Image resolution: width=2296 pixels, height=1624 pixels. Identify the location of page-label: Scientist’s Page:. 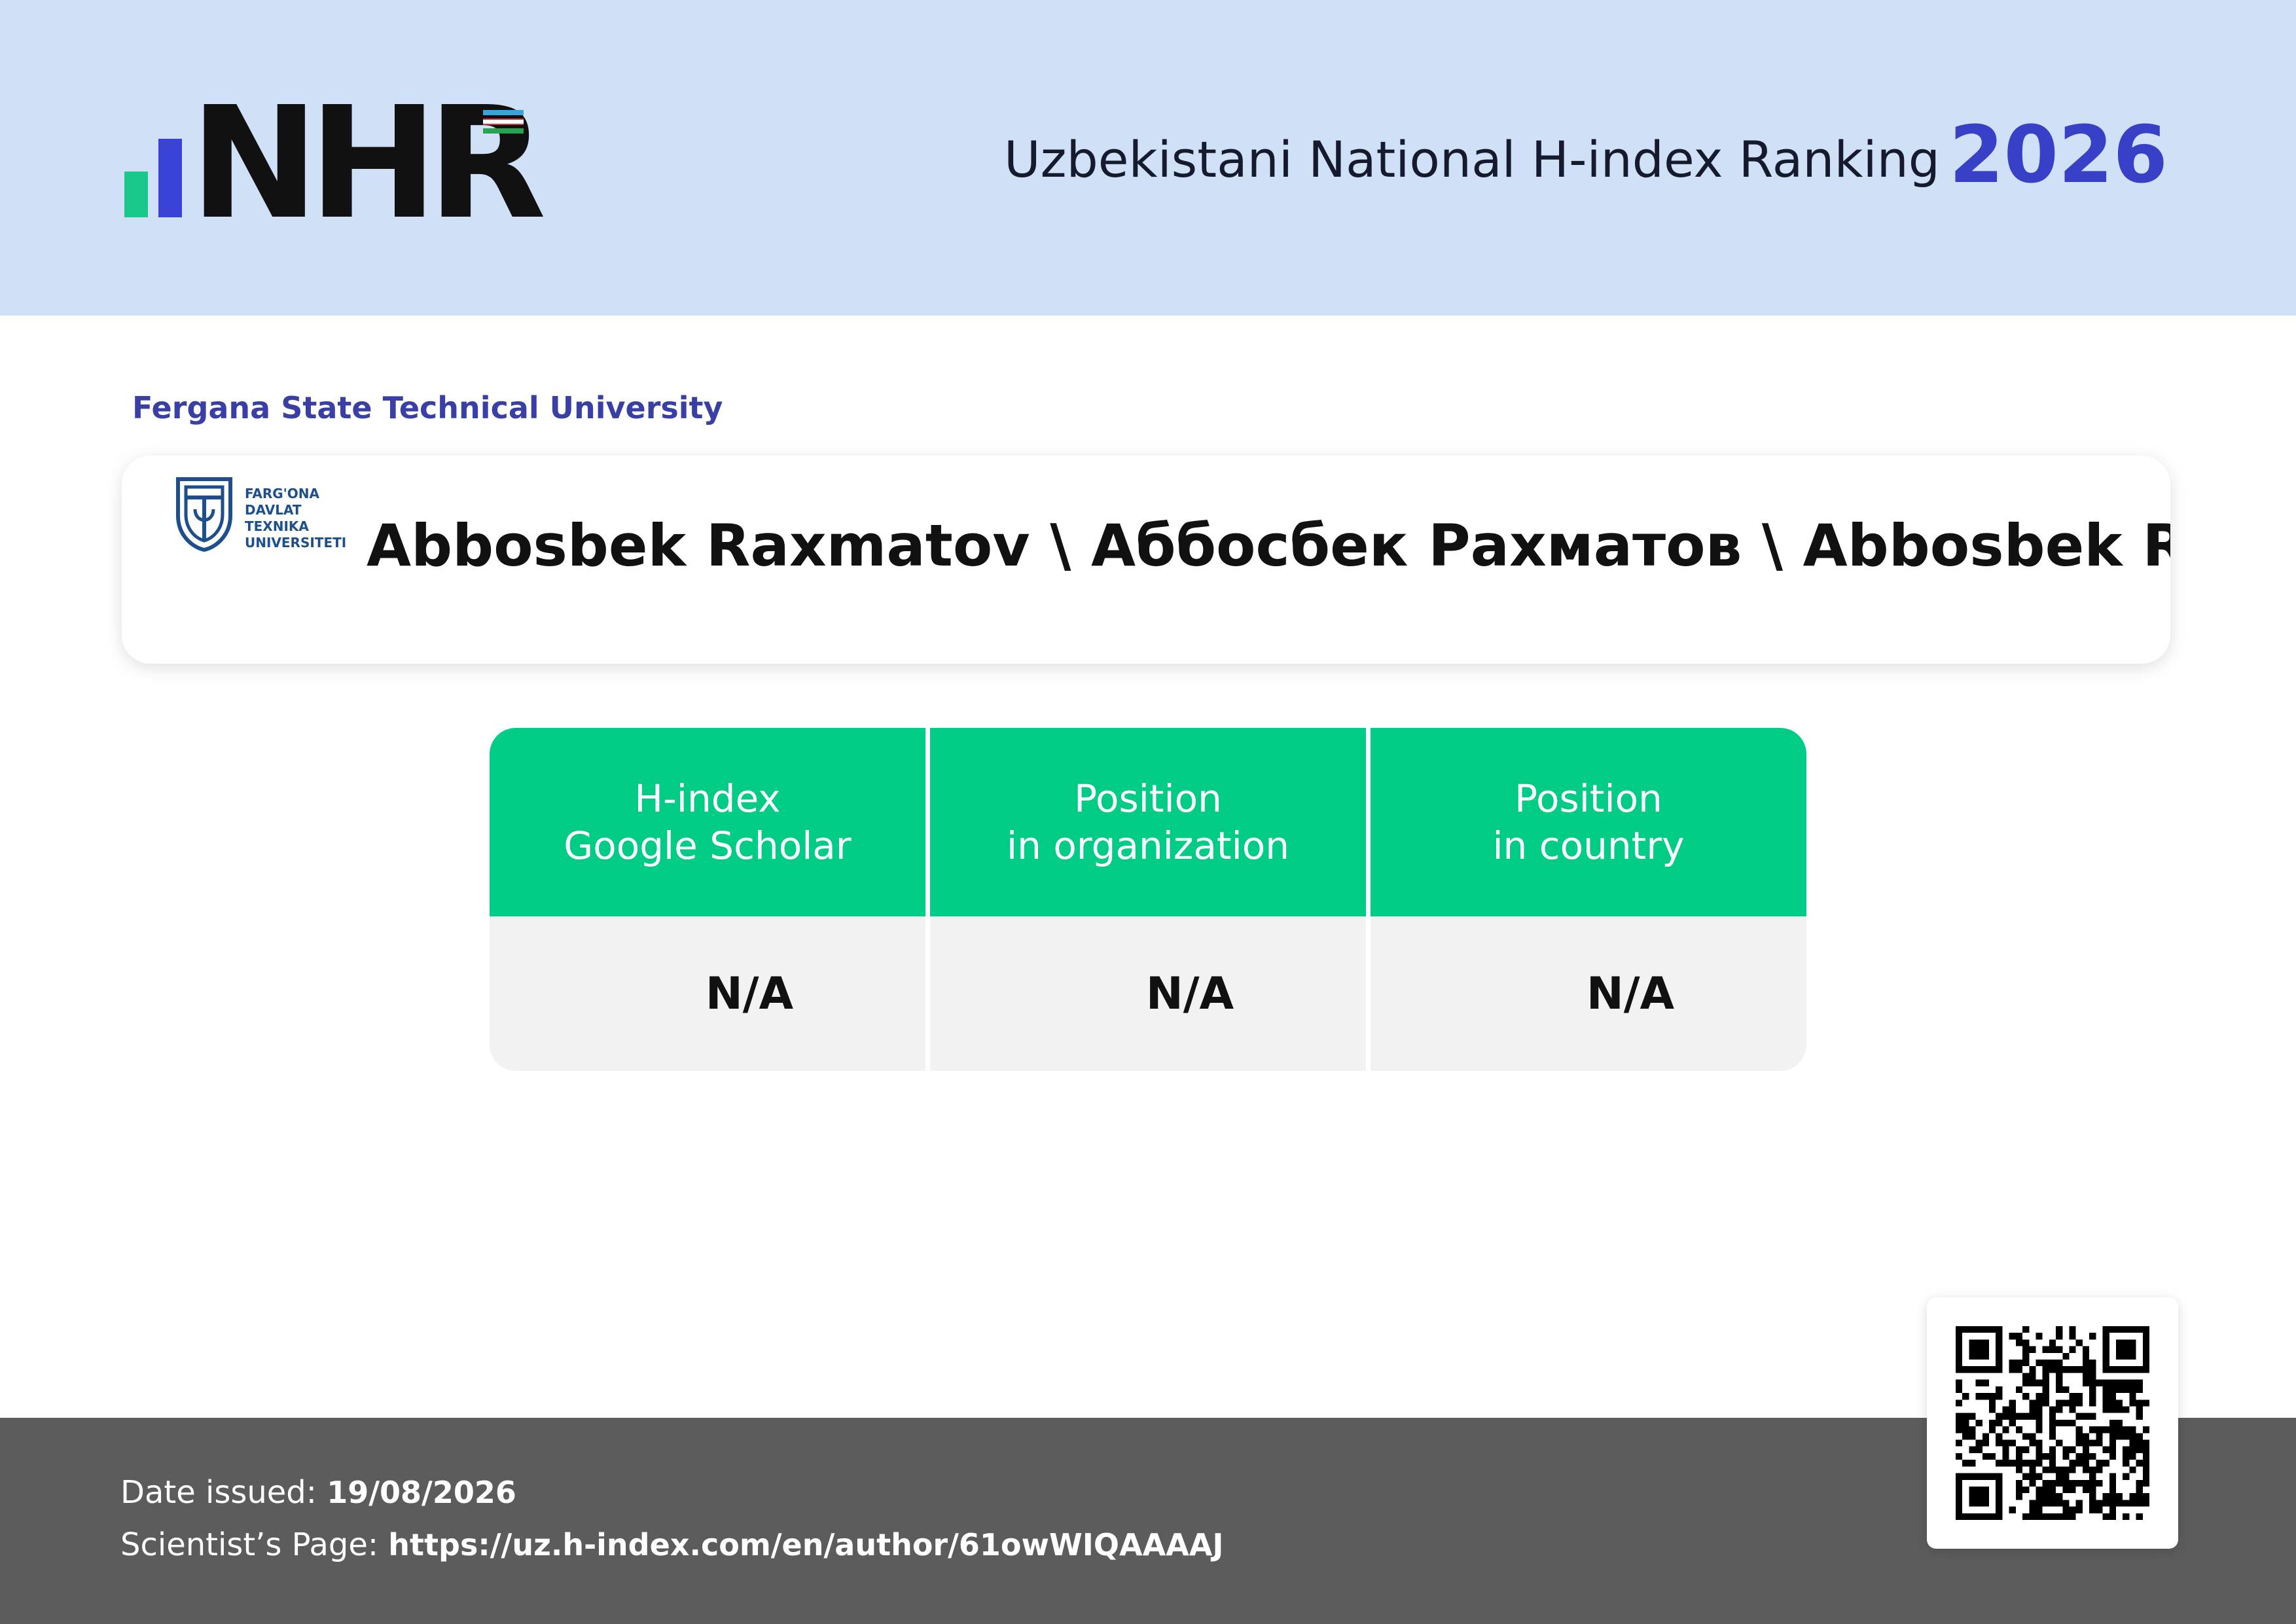
(249, 1544).